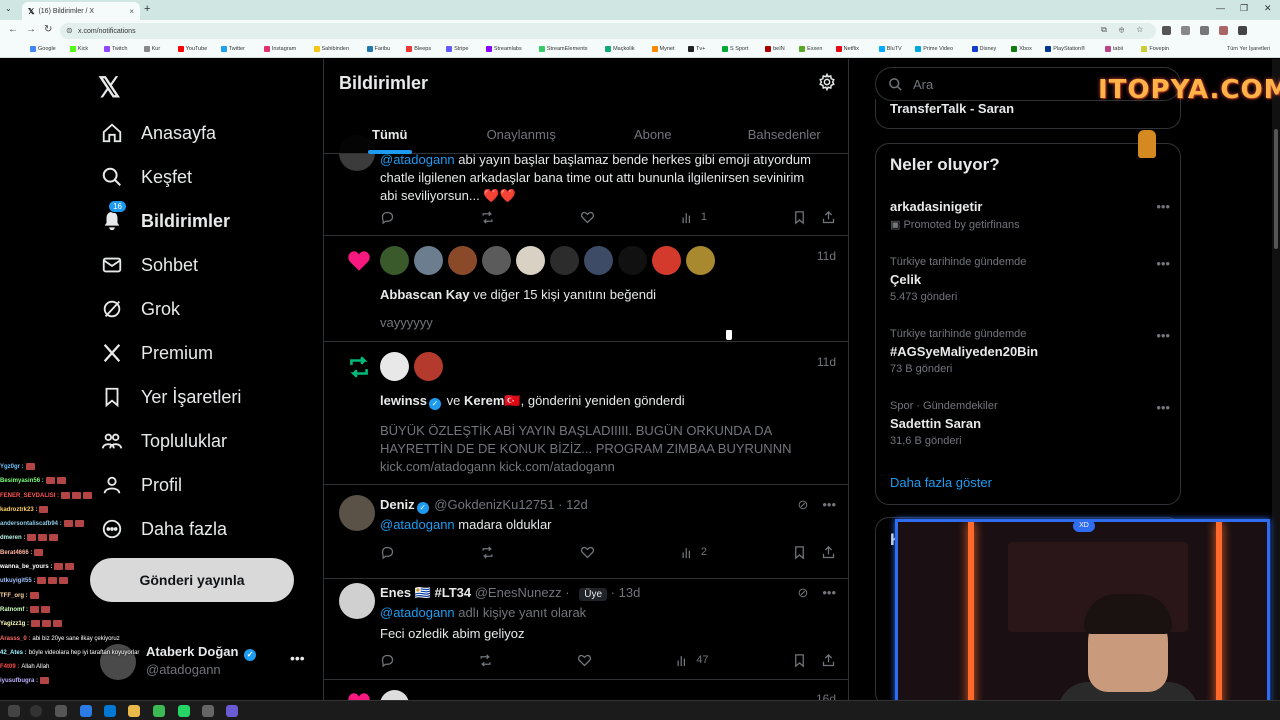  What do you see at coordinates (1276, 379) in the screenshot?
I see `page-scrollbar` at bounding box center [1276, 379].